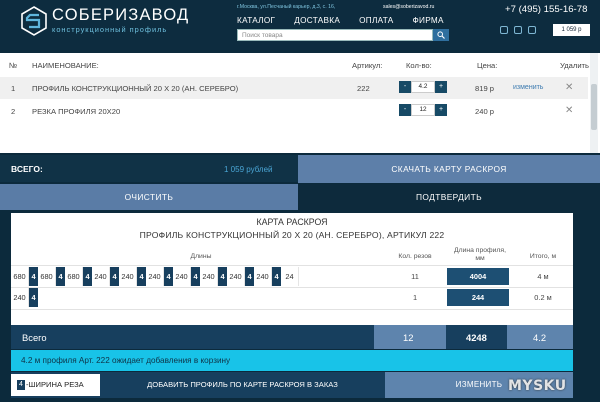 The height and width of the screenshot is (402, 600). I want to click on logo-title: СОБЕРИЗАВОД, so click(120, 15).